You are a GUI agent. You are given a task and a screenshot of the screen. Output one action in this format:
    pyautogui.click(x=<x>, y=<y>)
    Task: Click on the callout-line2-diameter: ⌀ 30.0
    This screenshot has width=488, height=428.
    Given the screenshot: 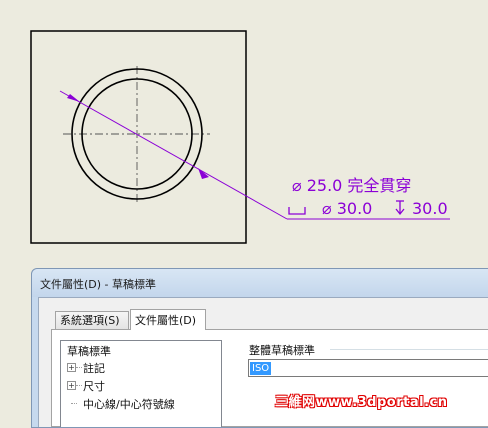 What is the action you would take?
    pyautogui.click(x=347, y=208)
    